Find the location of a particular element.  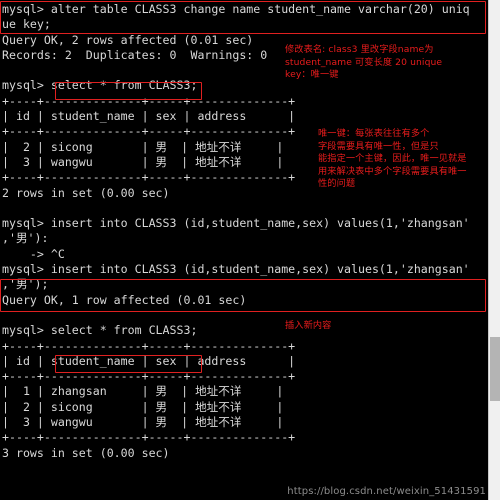

terminal-line: 3 rows in set (0.00 sec) is located at coordinates (86, 452).